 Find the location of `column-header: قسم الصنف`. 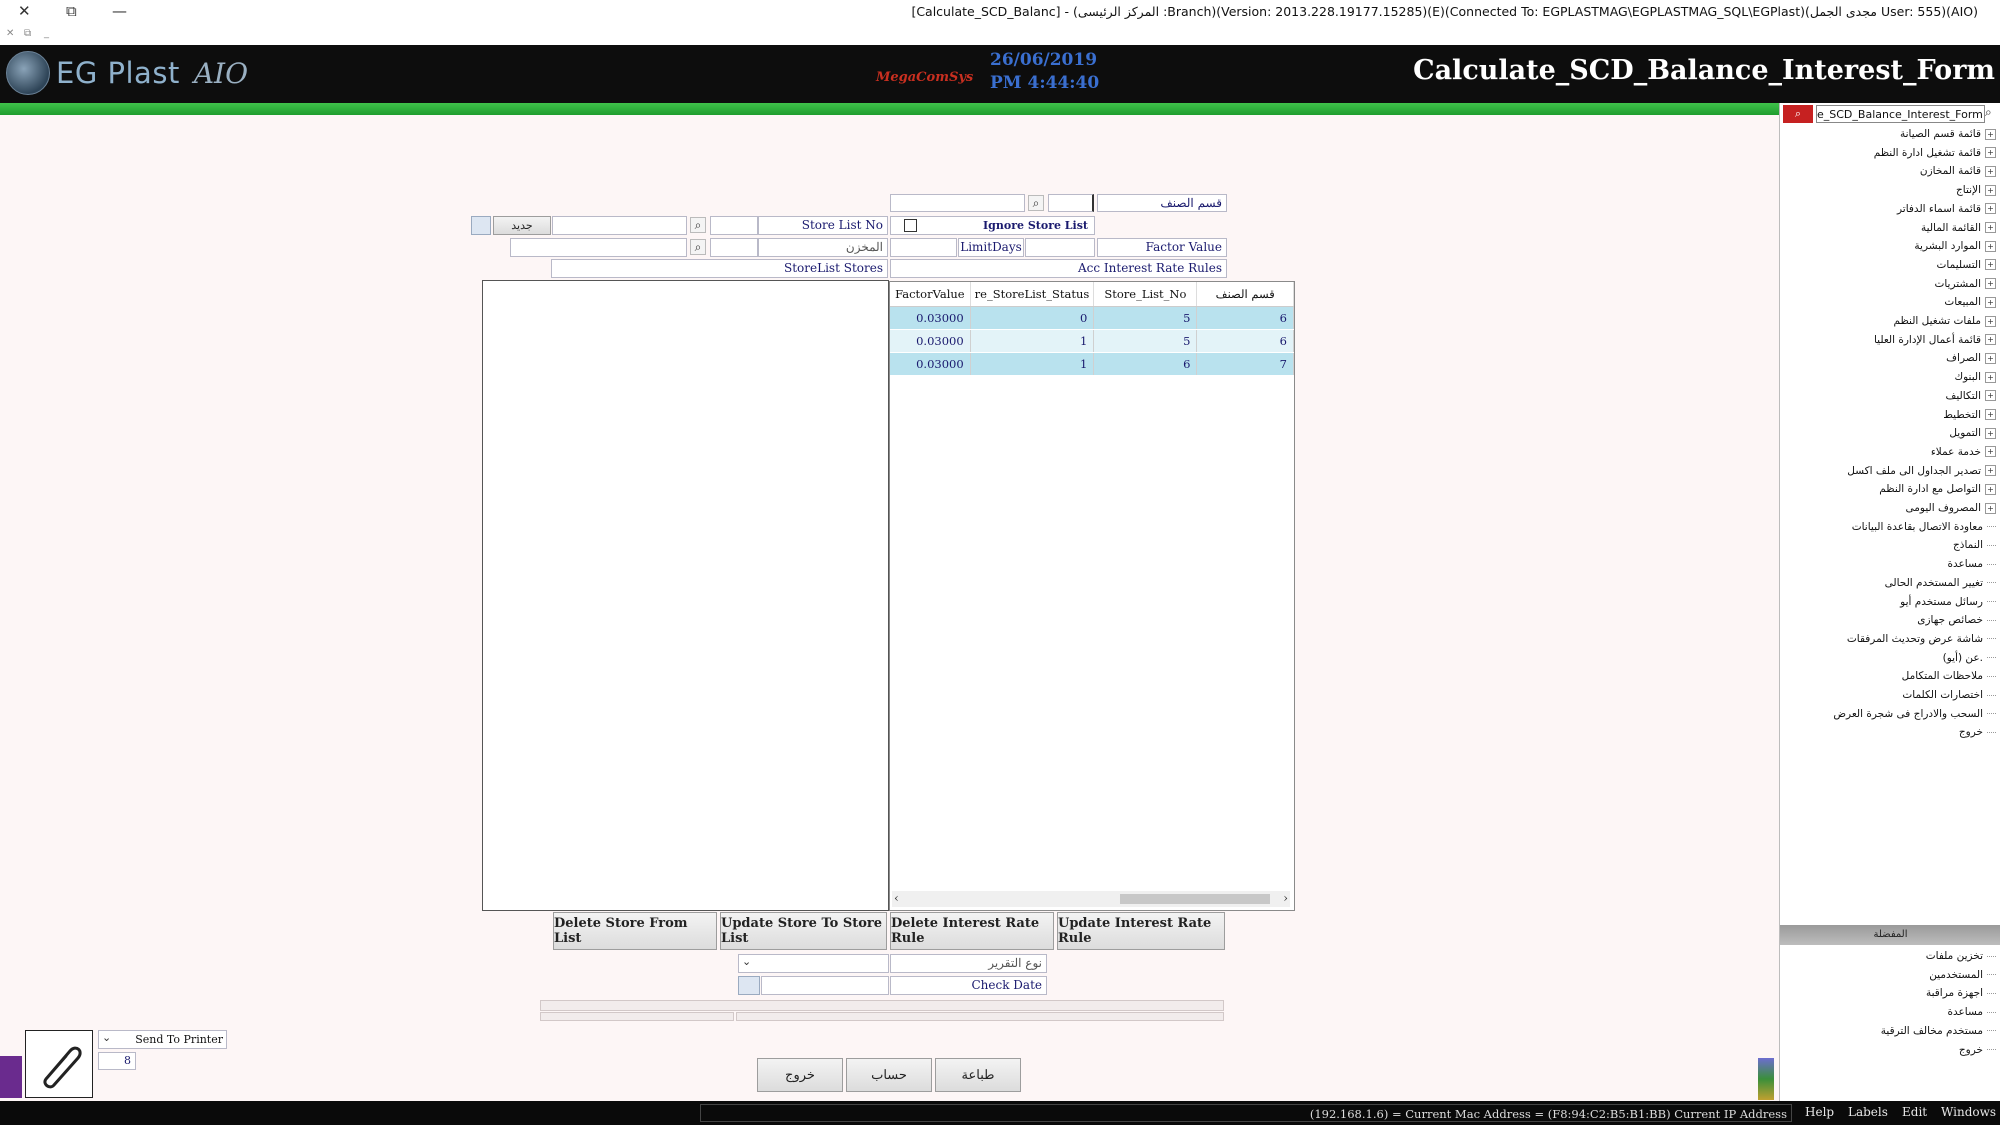

column-header: قسم الصنف is located at coordinates (1245, 294).